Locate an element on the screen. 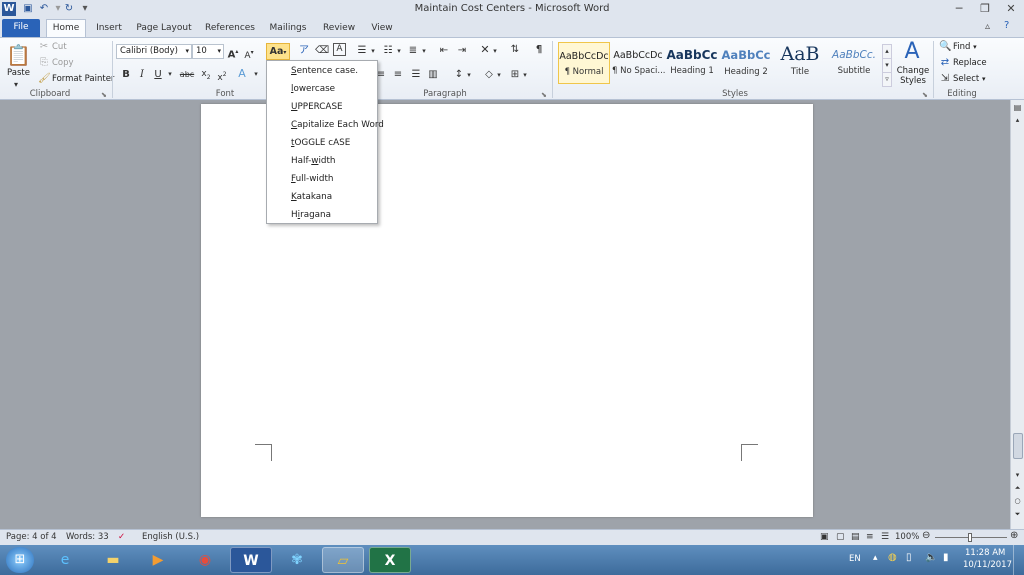 The width and height of the screenshot is (1024, 575). scroll-down-icon: ▾ is located at coordinates (1017, 475).